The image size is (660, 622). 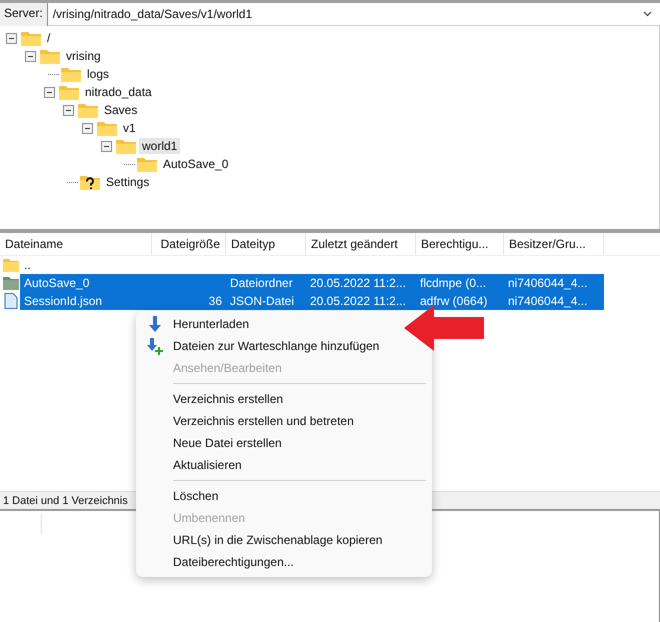 What do you see at coordinates (65, 501) in the screenshot?
I see `status-text: 1 Datei und 1 Verzeichnis` at bounding box center [65, 501].